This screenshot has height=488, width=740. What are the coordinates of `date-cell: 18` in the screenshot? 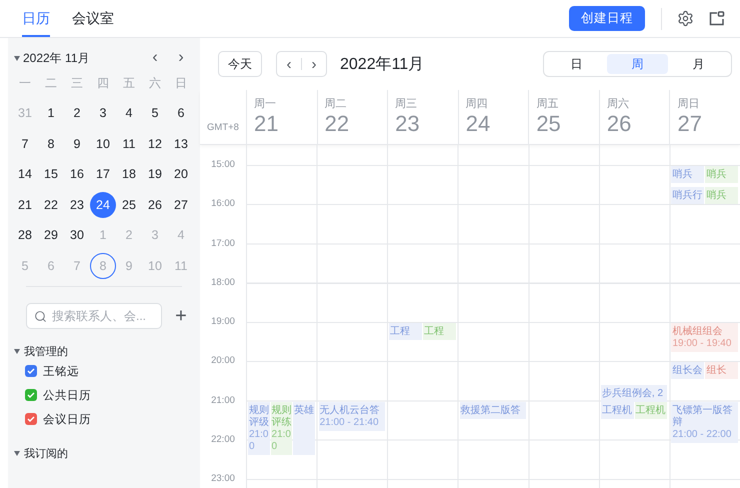 It's located at (129, 174).